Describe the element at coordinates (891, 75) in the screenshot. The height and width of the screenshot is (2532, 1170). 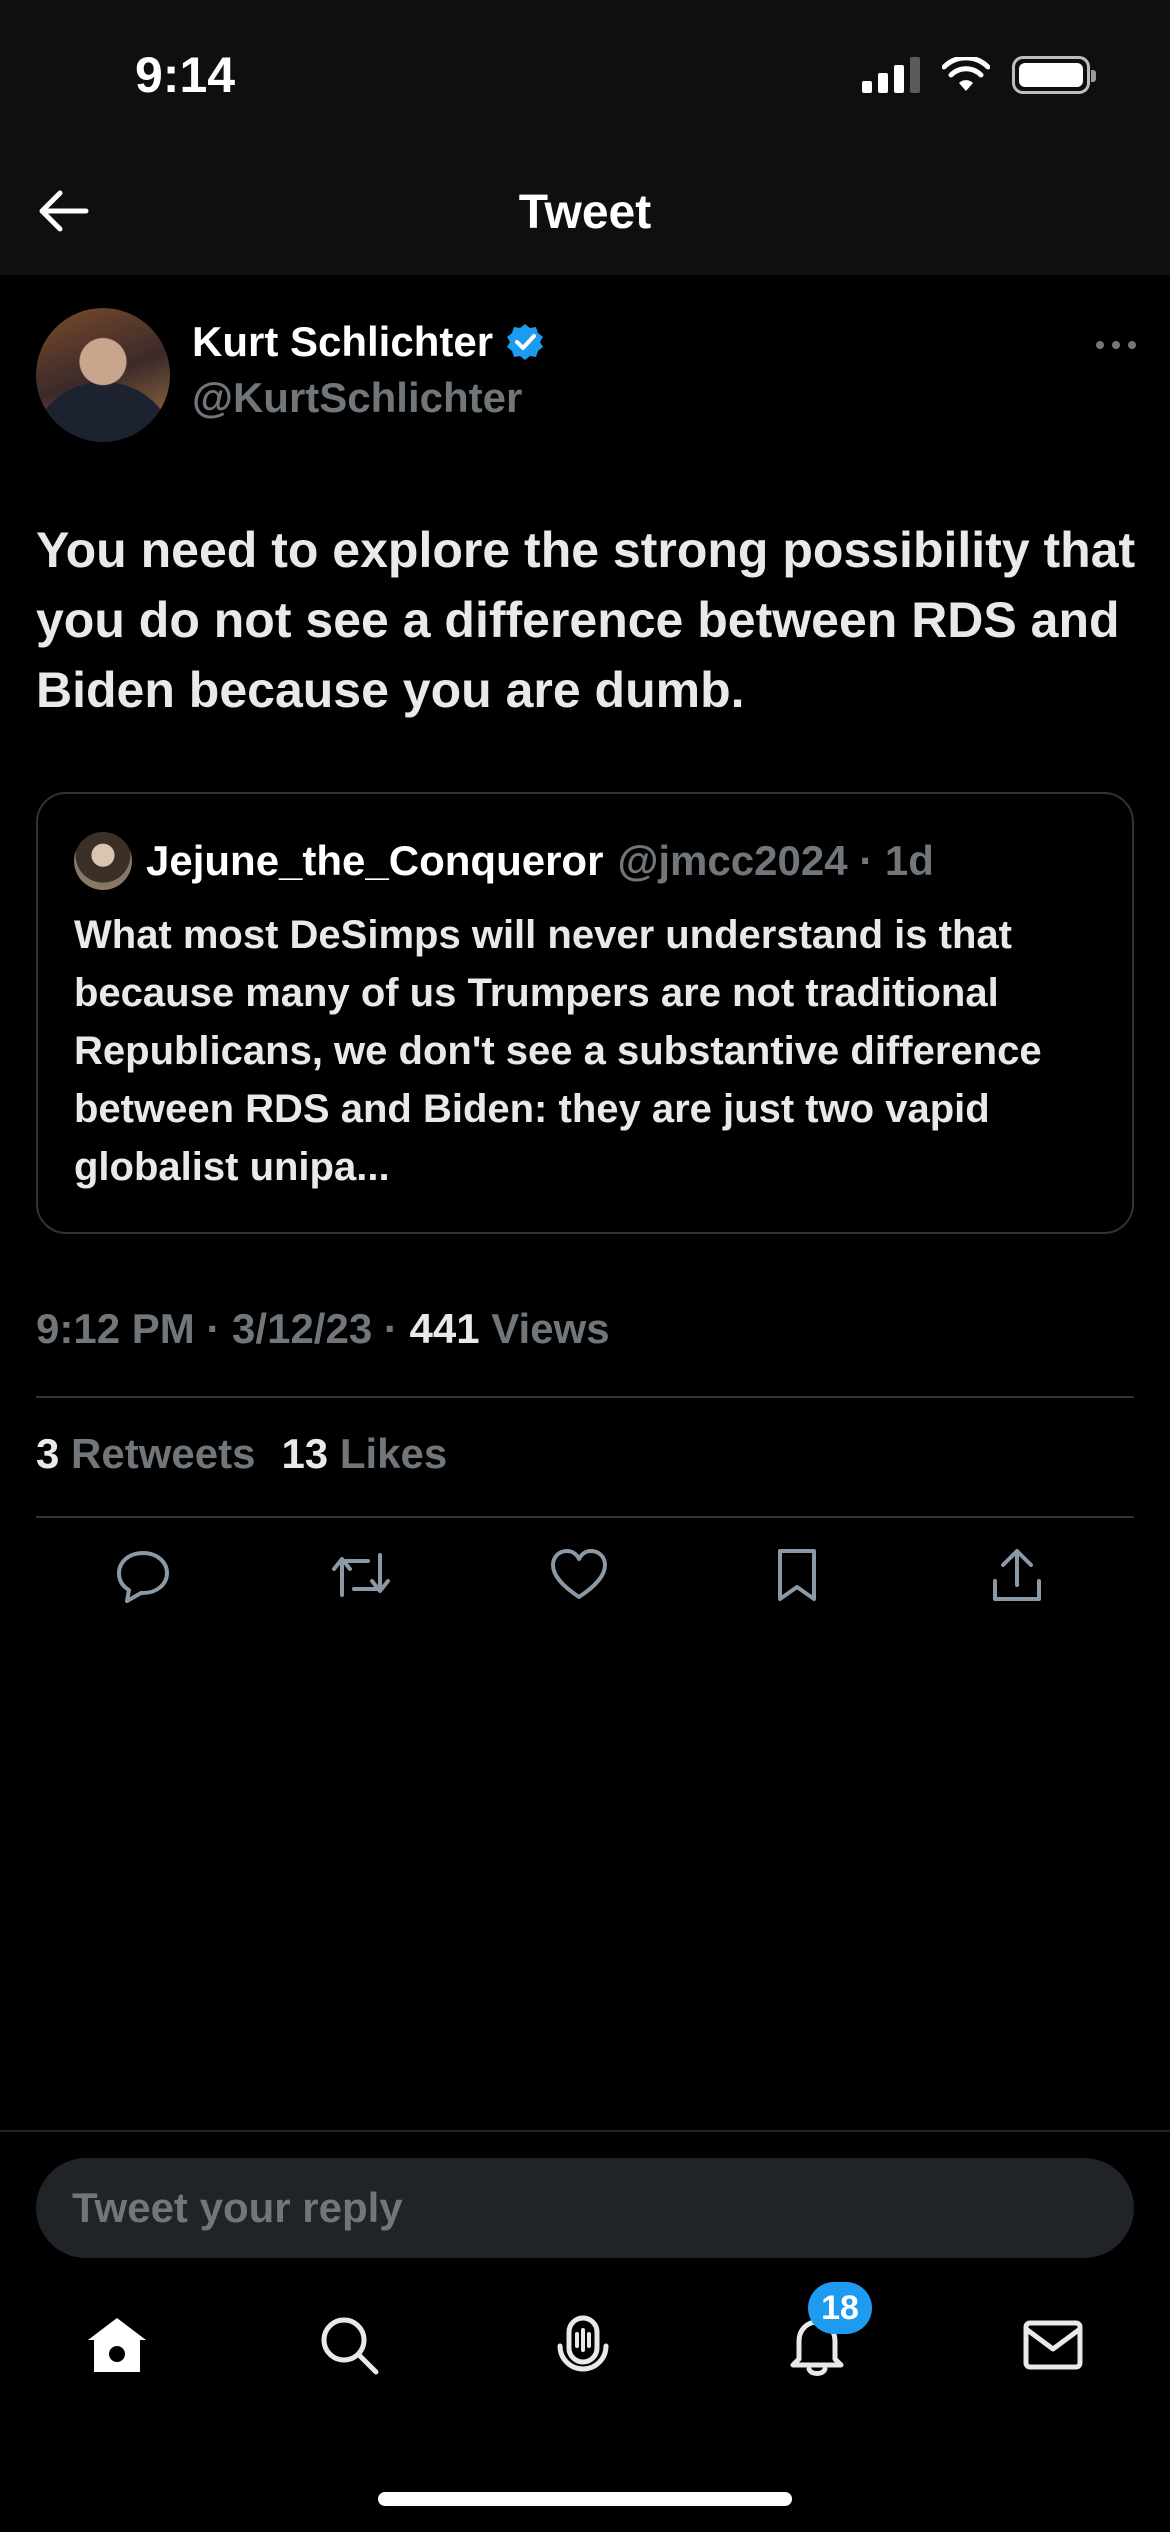
I see `cellular-signal-icon` at that location.